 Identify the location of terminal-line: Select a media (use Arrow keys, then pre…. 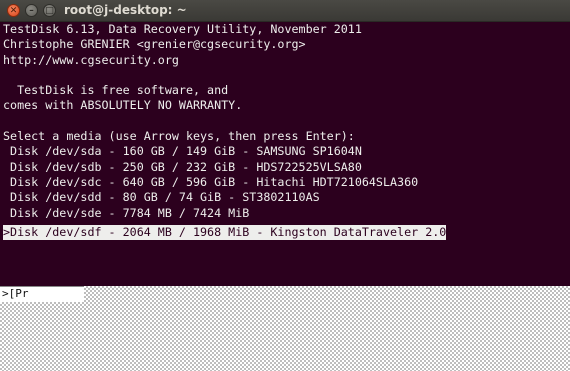
(179, 136).